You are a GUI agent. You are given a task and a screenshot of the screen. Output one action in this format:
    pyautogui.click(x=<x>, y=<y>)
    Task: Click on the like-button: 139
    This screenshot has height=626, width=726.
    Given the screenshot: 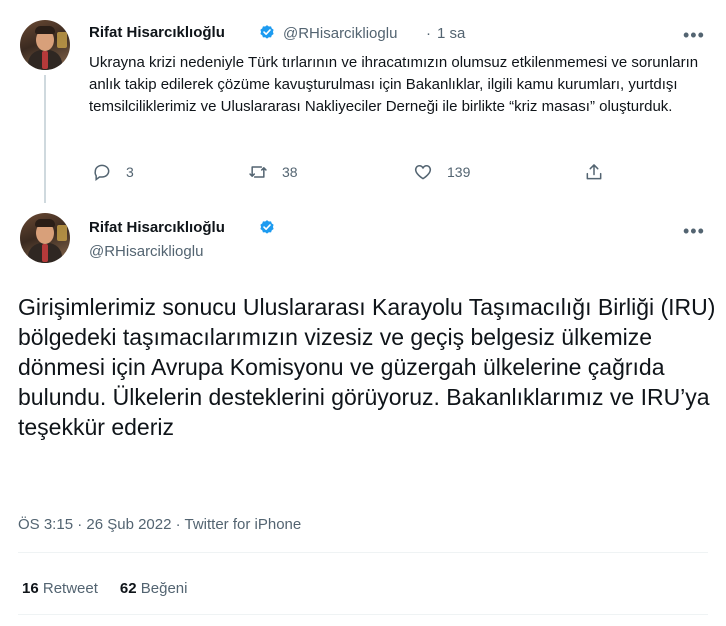 What is the action you would take?
    pyautogui.click(x=441, y=172)
    